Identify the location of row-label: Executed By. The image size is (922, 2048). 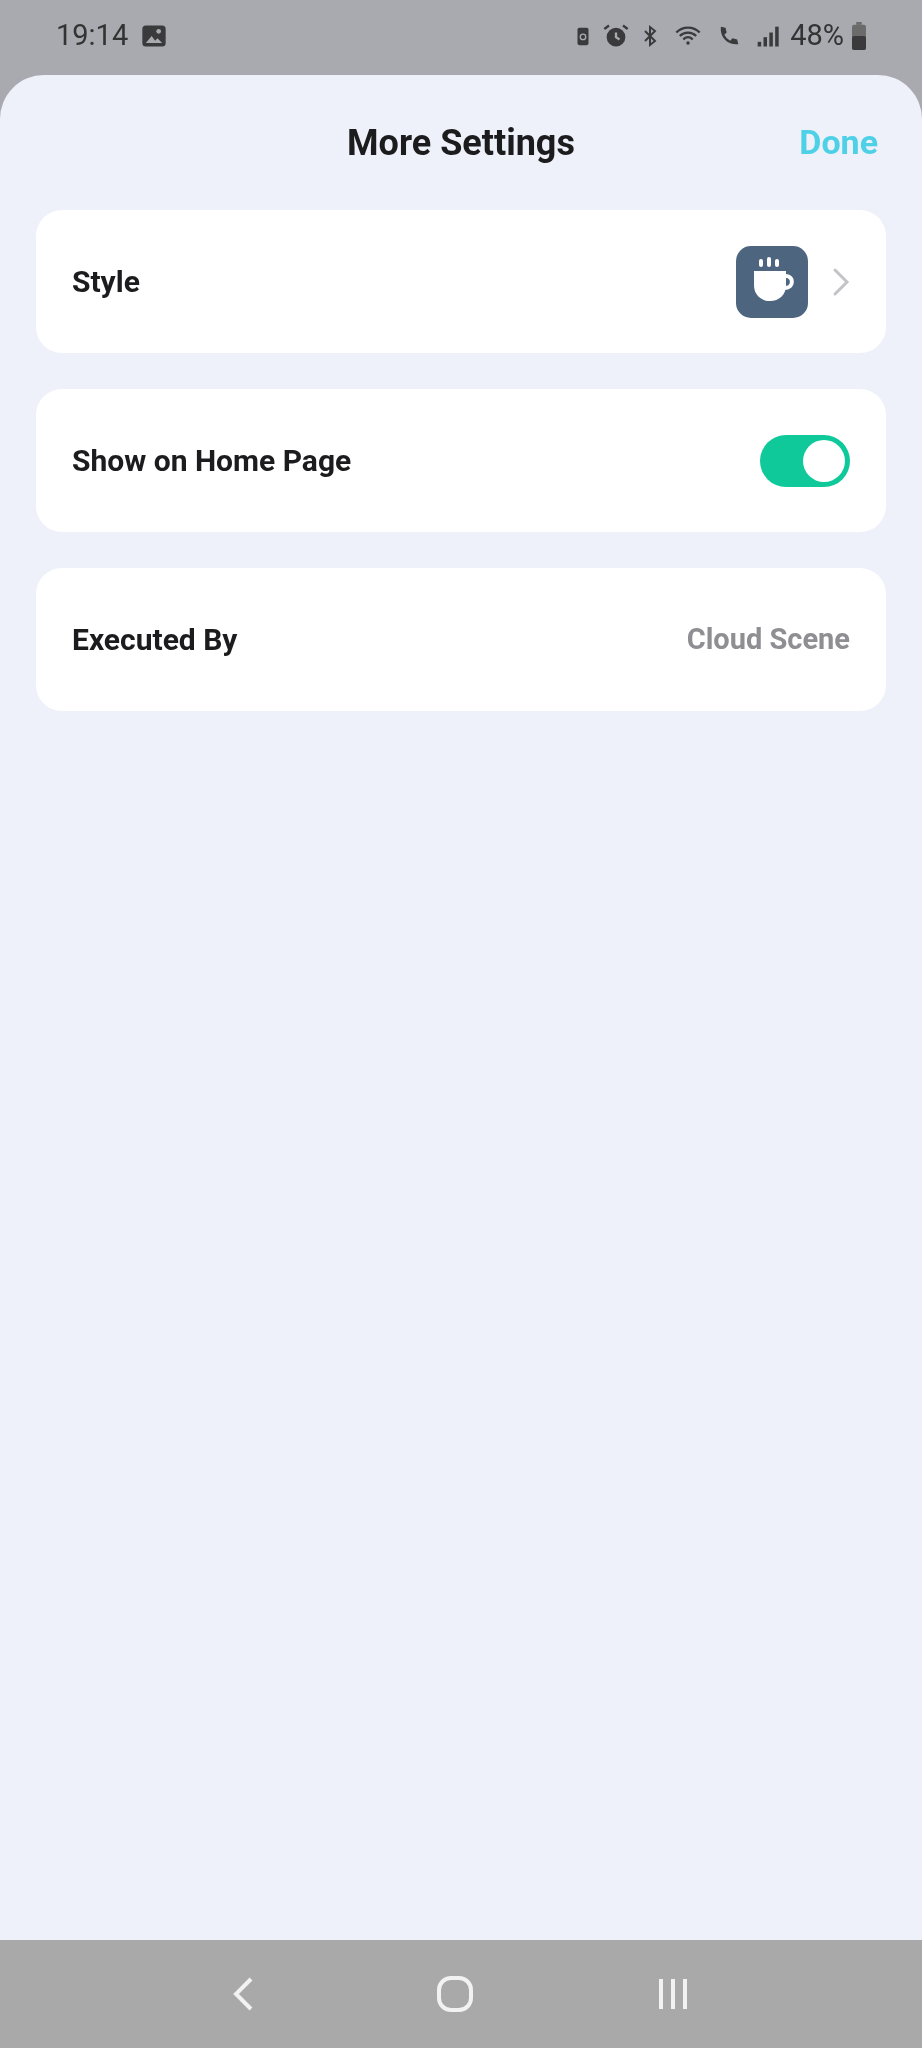
(155, 640).